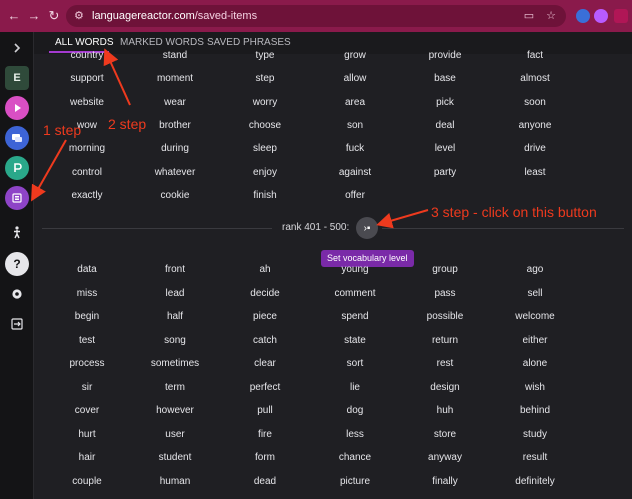 The width and height of the screenshot is (632, 499). I want to click on word-item: song, so click(175, 341).